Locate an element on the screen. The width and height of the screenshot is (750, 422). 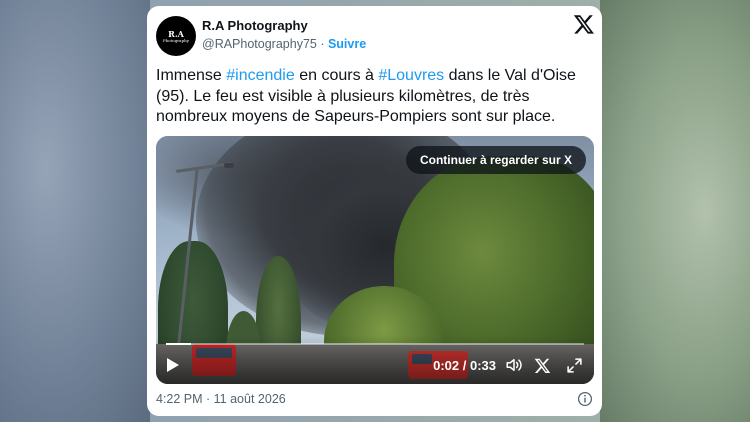
play-icon is located at coordinates (173, 365).